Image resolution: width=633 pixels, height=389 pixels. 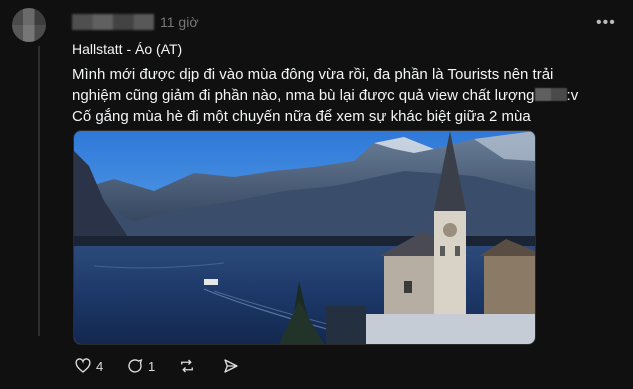 I want to click on repost-icon, so click(x=187, y=366).